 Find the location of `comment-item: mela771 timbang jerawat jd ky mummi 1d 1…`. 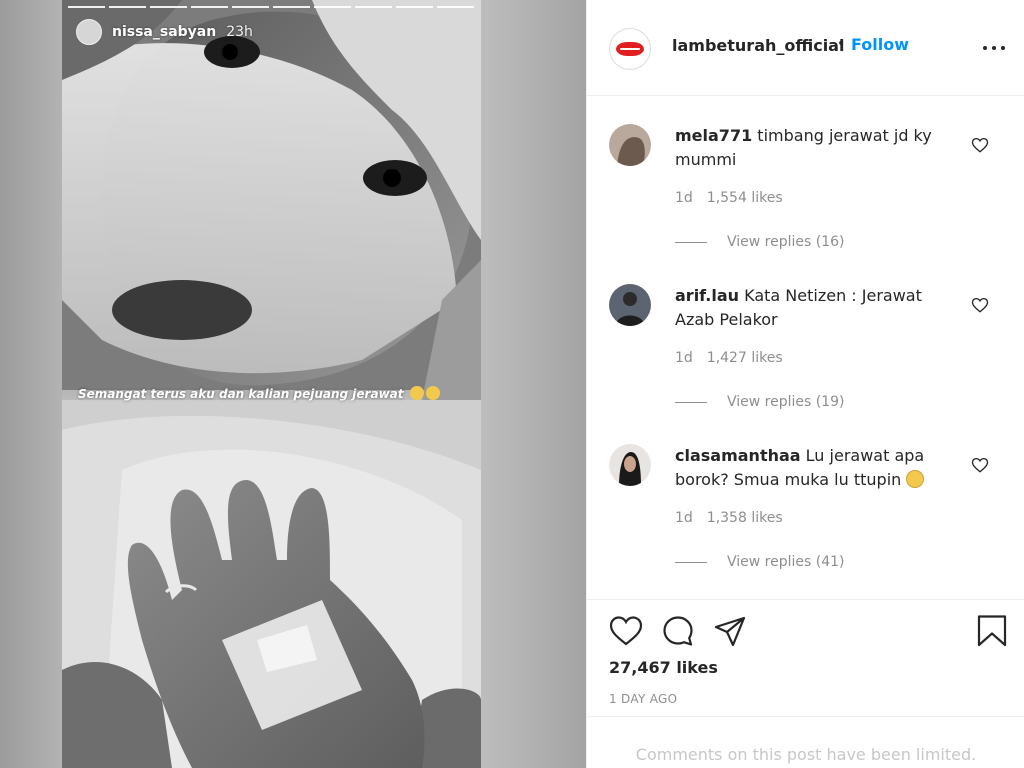

comment-item: mela771 timbang jerawat jd ky mummi 1d 1… is located at coordinates (805, 176).